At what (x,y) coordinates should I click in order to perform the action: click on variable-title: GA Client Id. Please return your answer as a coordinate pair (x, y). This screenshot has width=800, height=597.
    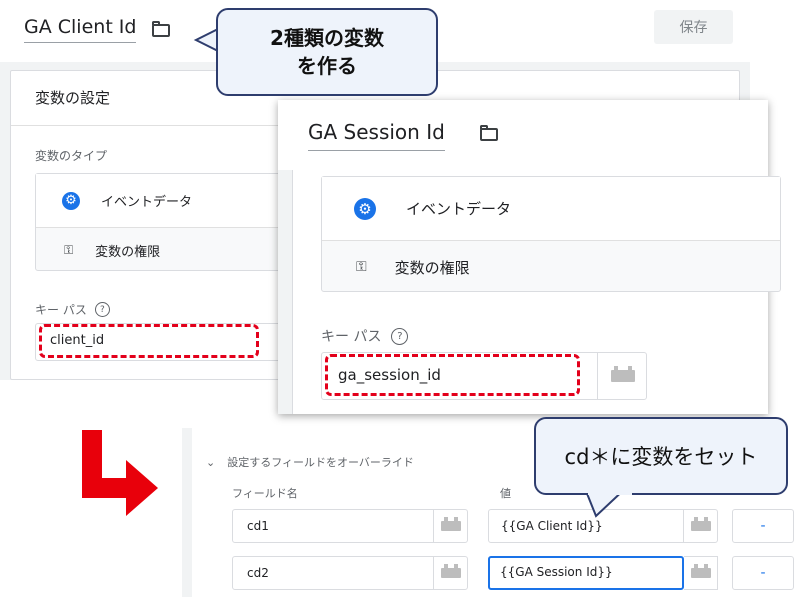
    Looking at the image, I should click on (80, 29).